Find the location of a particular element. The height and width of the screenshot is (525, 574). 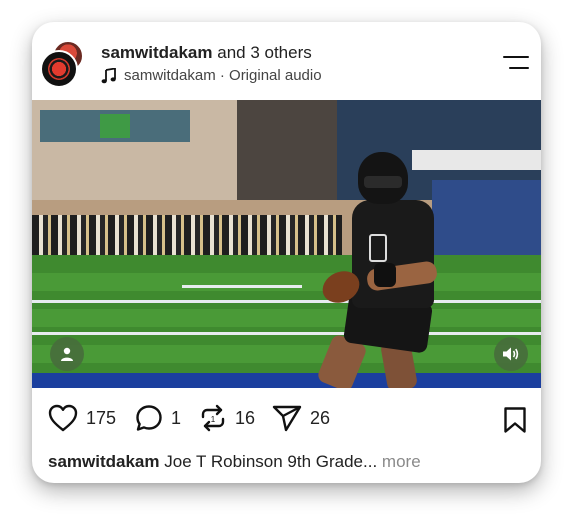

coauthors-link: and 3 others is located at coordinates (264, 52).